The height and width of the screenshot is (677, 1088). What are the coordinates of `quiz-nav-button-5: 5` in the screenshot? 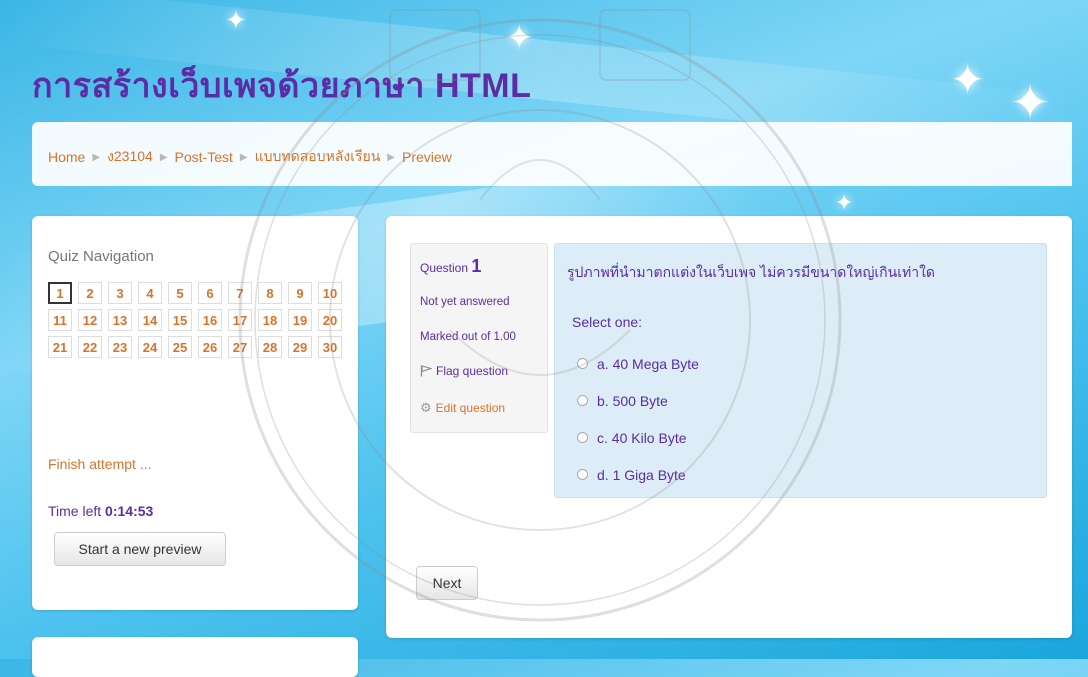 It's located at (180, 293).